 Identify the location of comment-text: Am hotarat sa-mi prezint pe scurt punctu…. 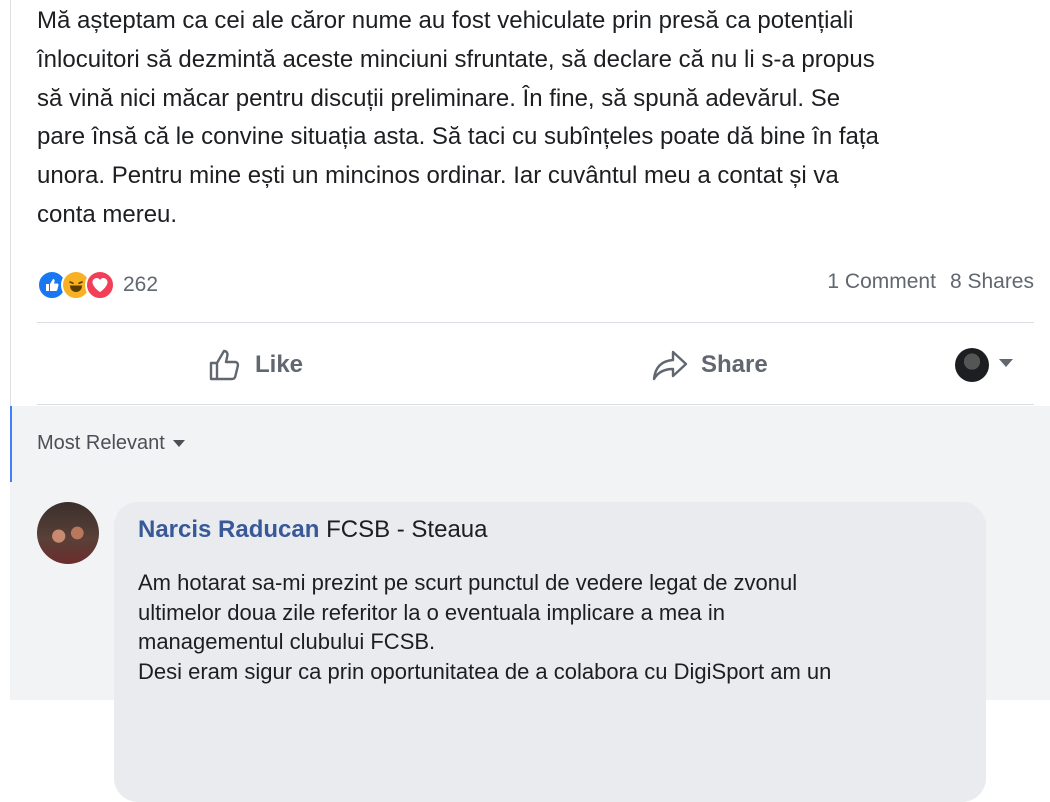
(553, 627).